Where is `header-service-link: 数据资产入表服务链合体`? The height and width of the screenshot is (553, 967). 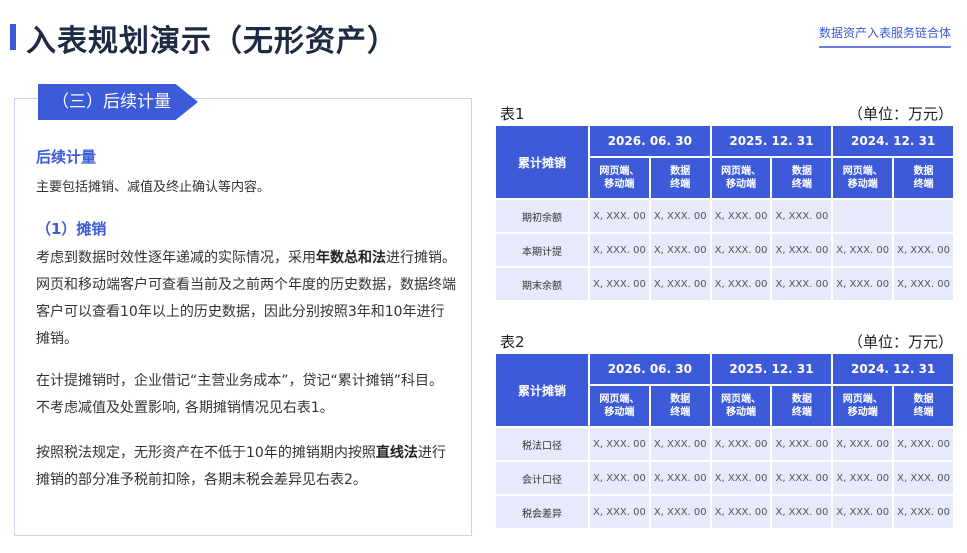 header-service-link: 数据资产入表服务链合体 is located at coordinates (884, 36).